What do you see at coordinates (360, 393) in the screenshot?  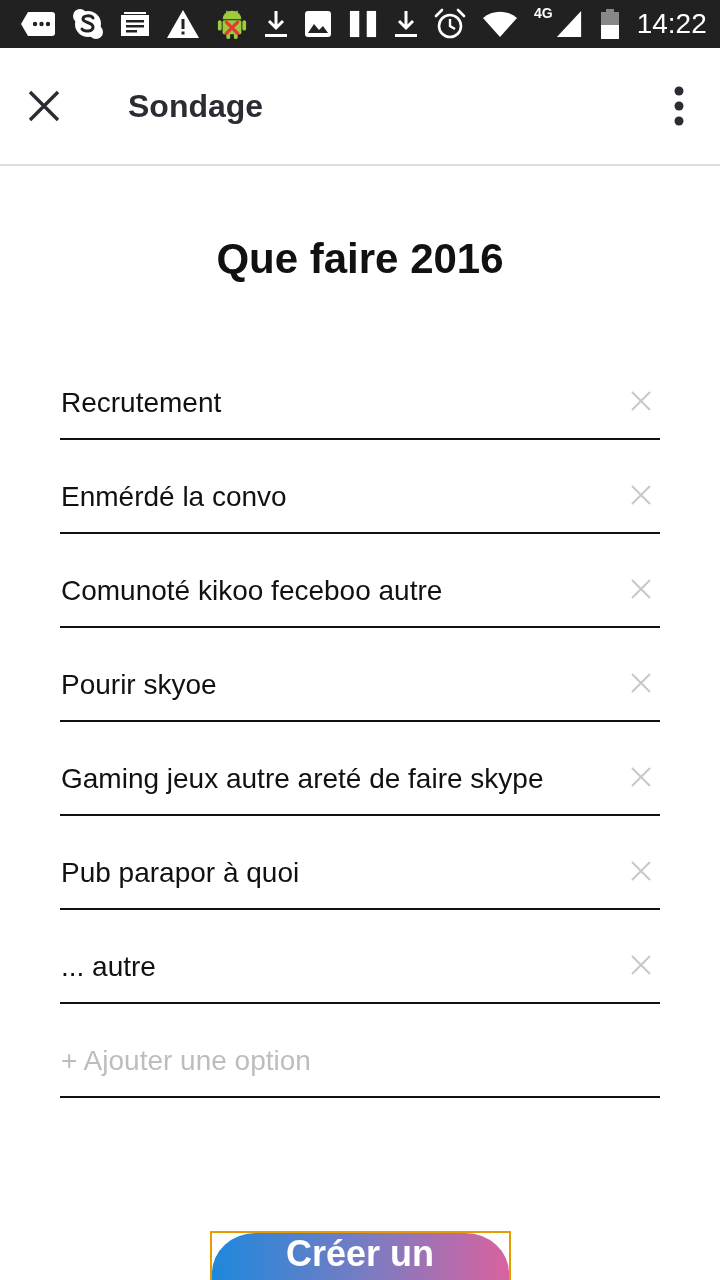 I see `option-field: Recrutement` at bounding box center [360, 393].